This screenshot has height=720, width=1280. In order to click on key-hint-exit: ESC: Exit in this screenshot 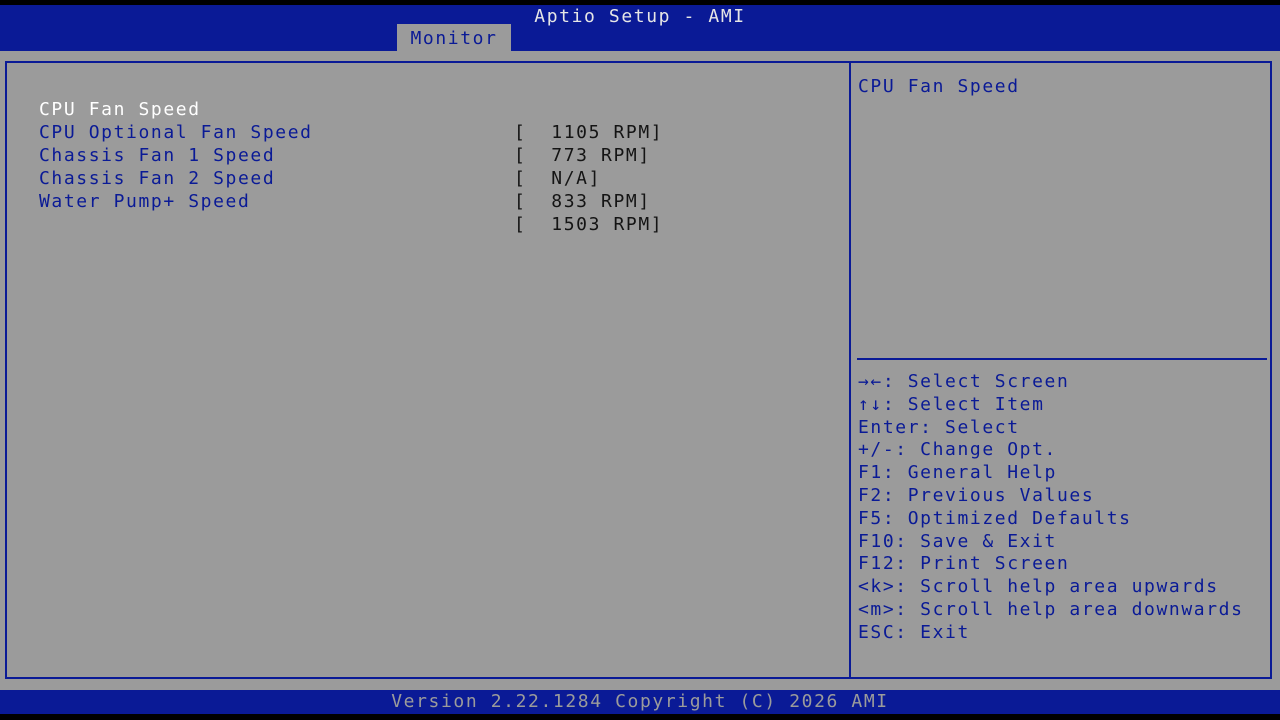, I will do `click(914, 632)`.